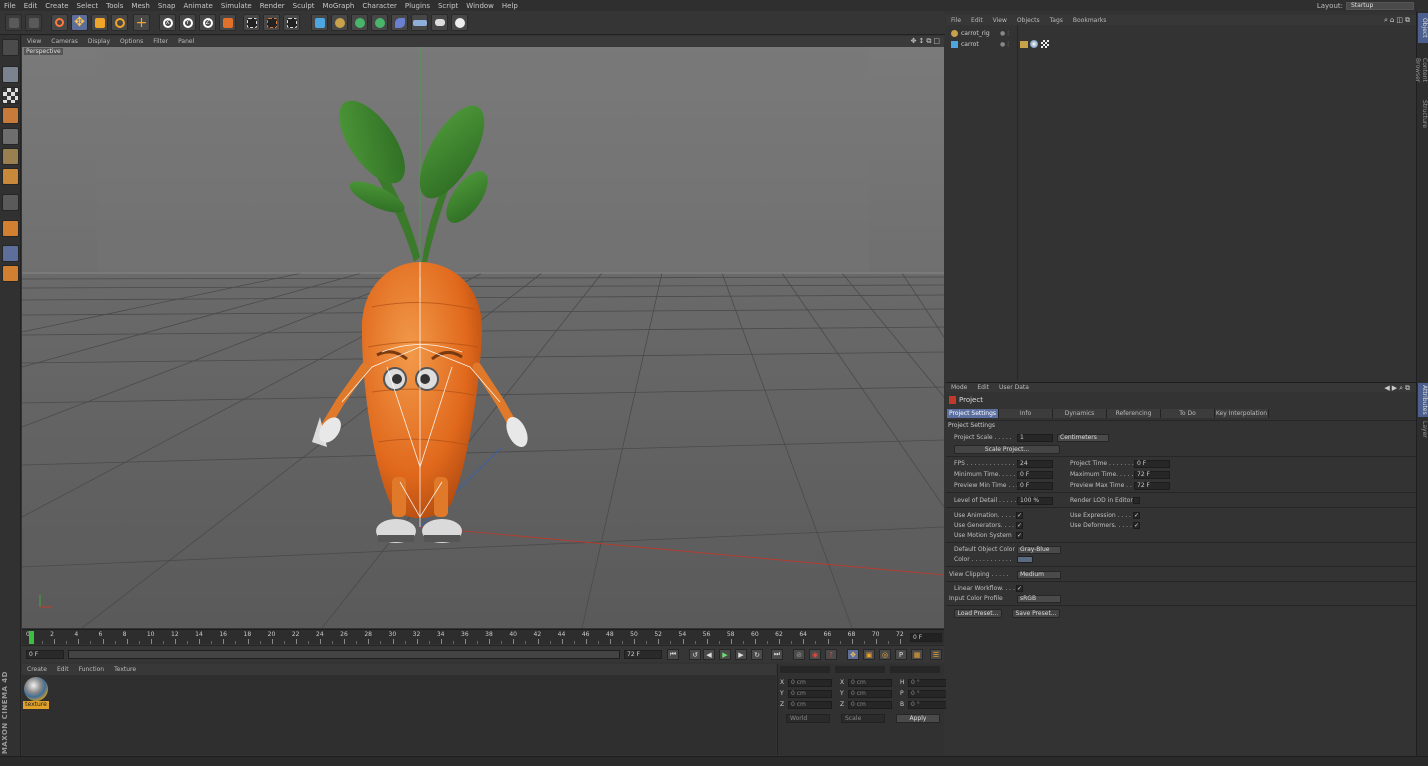  Describe the element at coordinates (125, 669) in the screenshot. I see `material-menu-texture: Texture` at that location.